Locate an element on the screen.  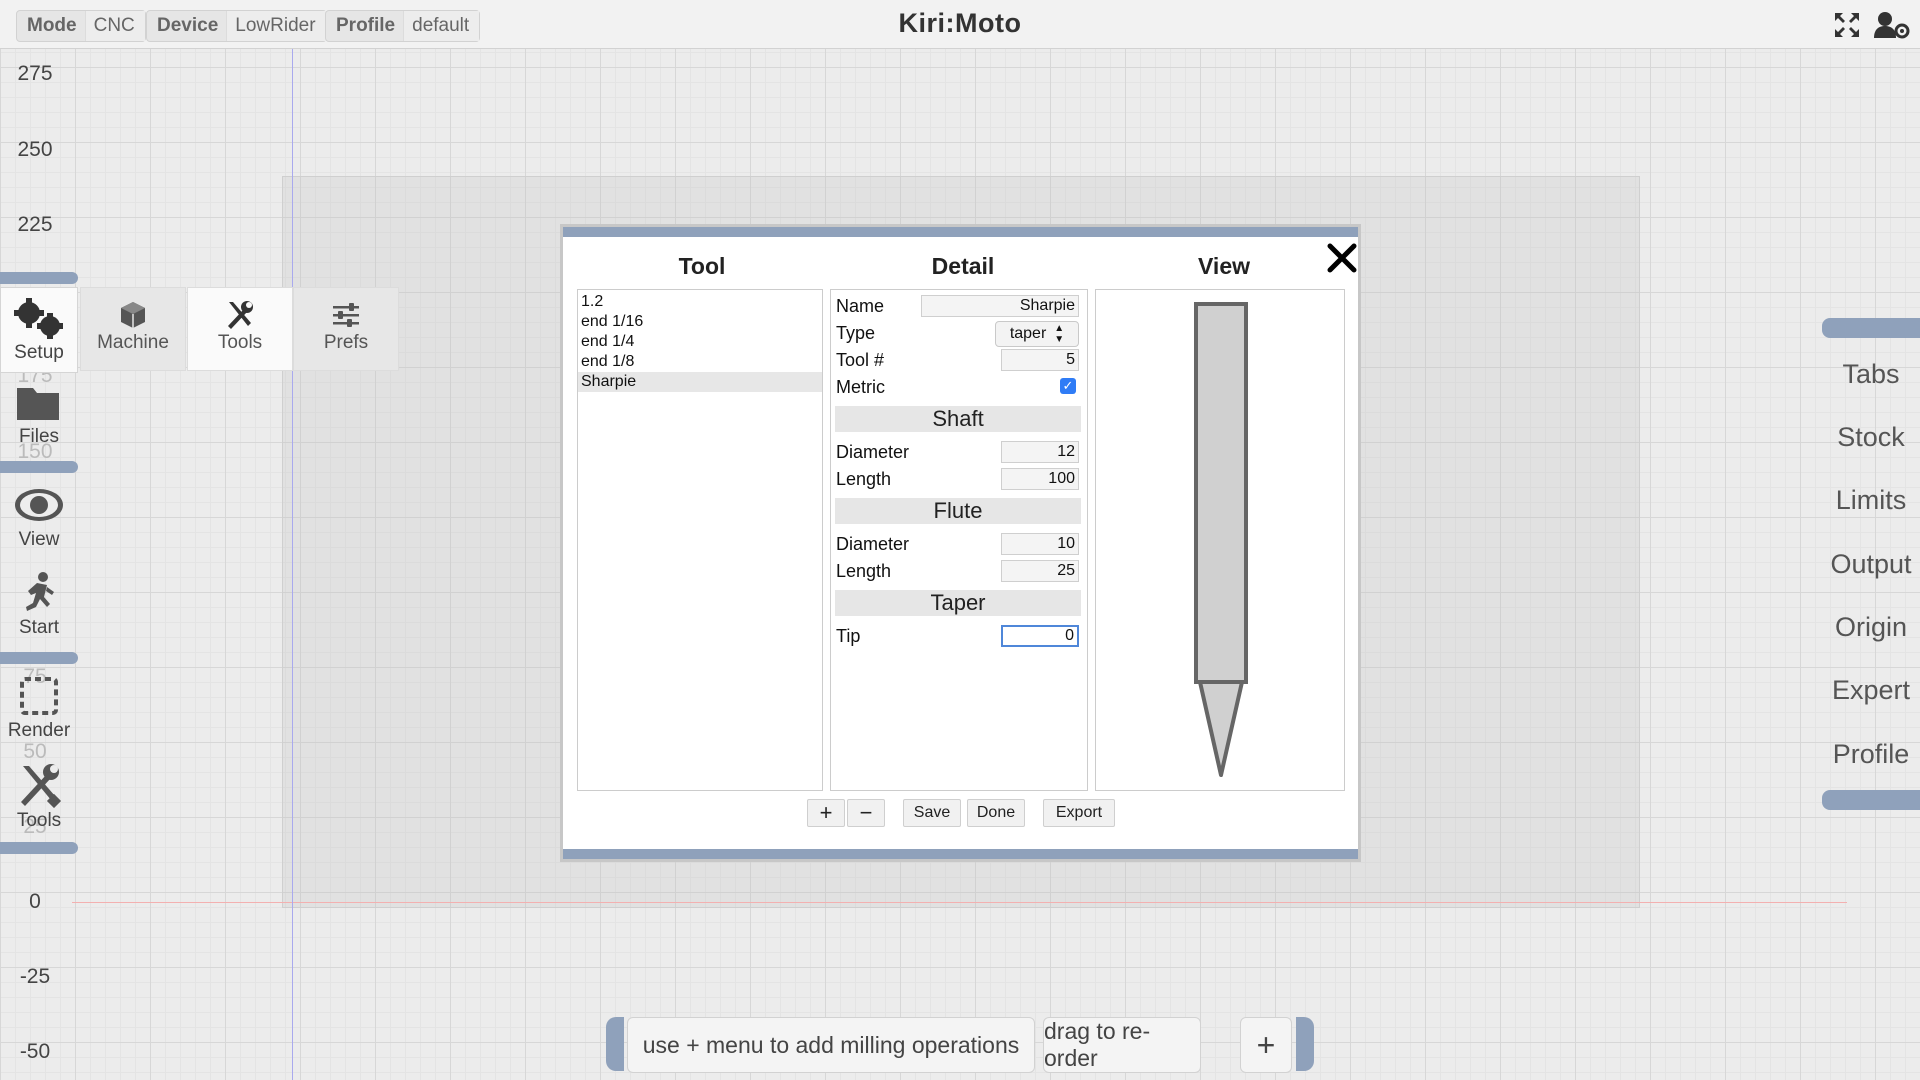
wrench-screwdriver-icon is located at coordinates (41, 786).